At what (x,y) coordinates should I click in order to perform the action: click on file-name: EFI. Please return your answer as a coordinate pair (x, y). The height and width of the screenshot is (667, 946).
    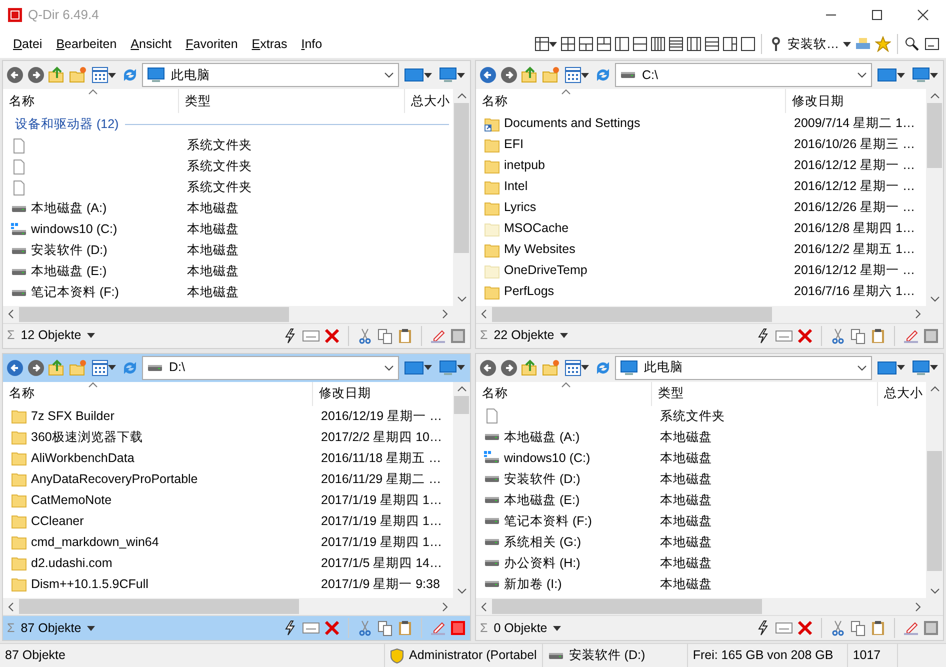
    Looking at the image, I should click on (514, 144).